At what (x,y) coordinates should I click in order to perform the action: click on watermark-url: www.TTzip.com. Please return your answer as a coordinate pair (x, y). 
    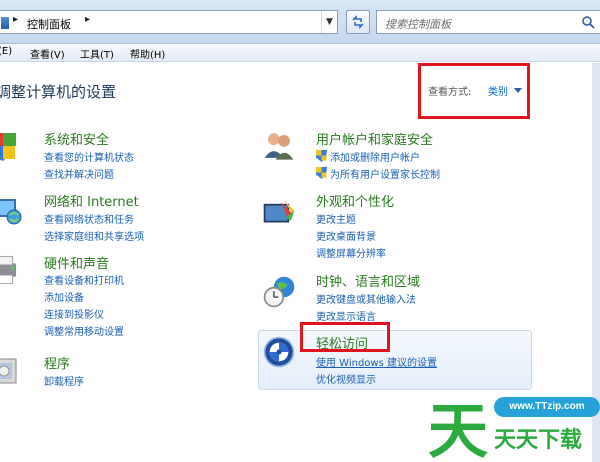
    Looking at the image, I should click on (547, 407).